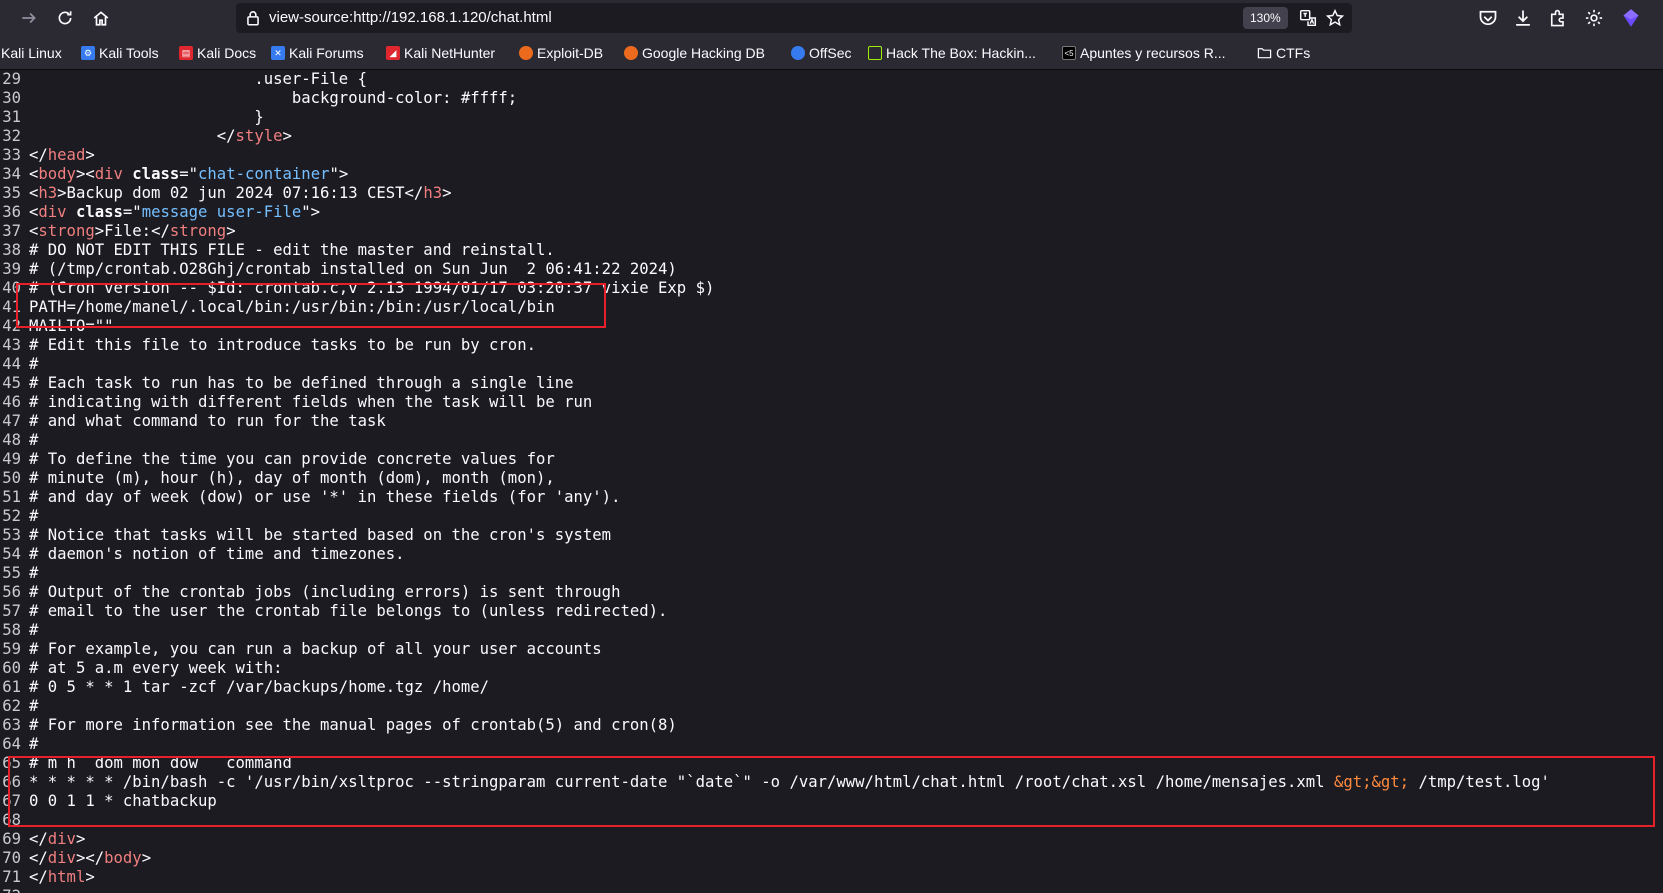 Image resolution: width=1663 pixels, height=893 pixels. I want to click on line-code: # and what command to run for the task, so click(207, 421).